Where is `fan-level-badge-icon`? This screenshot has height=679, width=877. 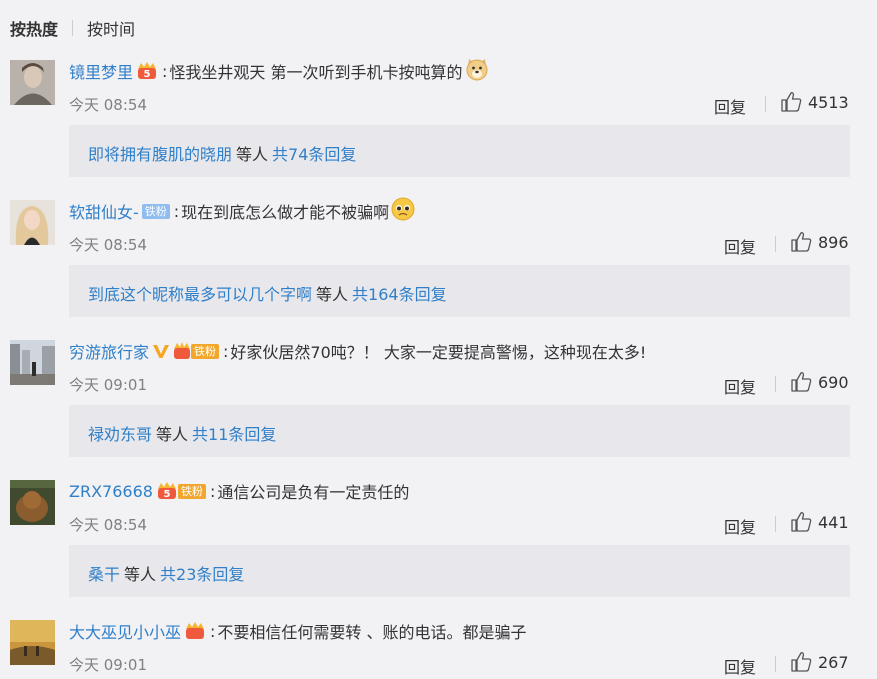
fan-level-badge-icon is located at coordinates (182, 351).